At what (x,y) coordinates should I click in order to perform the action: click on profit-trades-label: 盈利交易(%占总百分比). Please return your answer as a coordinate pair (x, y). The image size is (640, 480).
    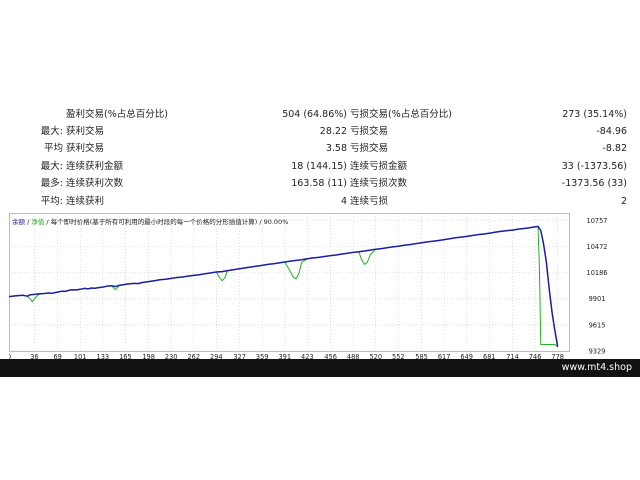
    Looking at the image, I should click on (117, 114).